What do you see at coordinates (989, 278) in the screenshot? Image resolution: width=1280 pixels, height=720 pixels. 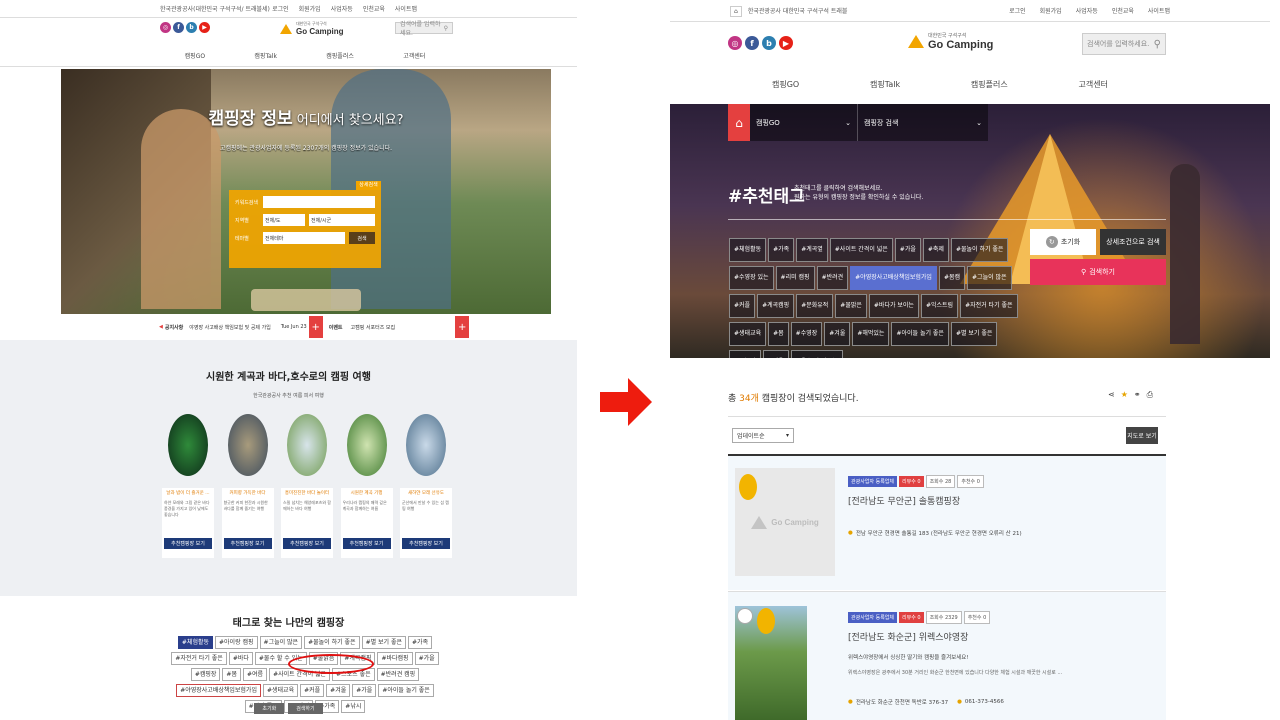 I see `recommend-tag-chip: #그늘이 많은` at bounding box center [989, 278].